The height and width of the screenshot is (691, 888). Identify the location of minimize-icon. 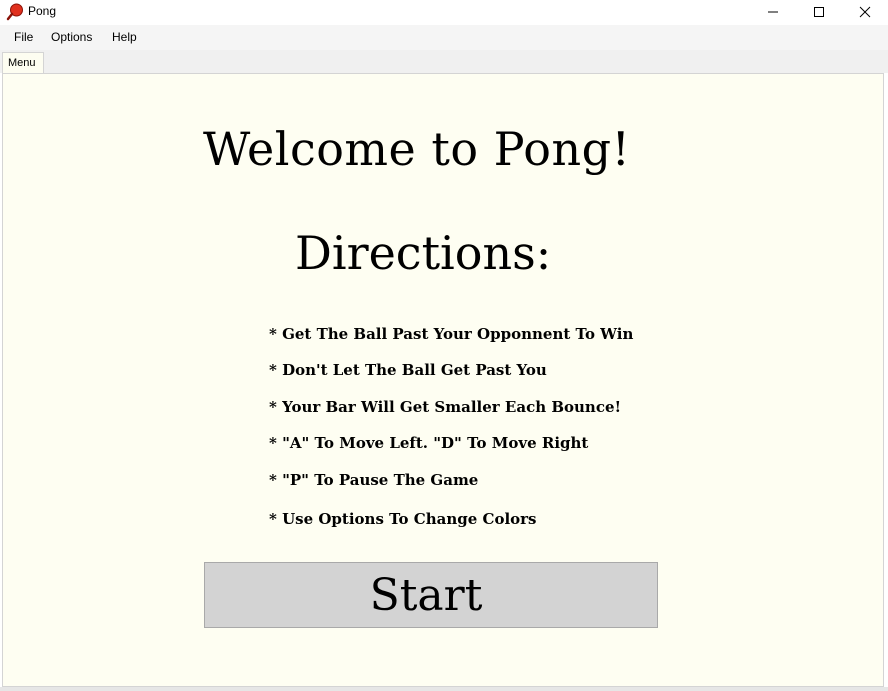
(773, 12).